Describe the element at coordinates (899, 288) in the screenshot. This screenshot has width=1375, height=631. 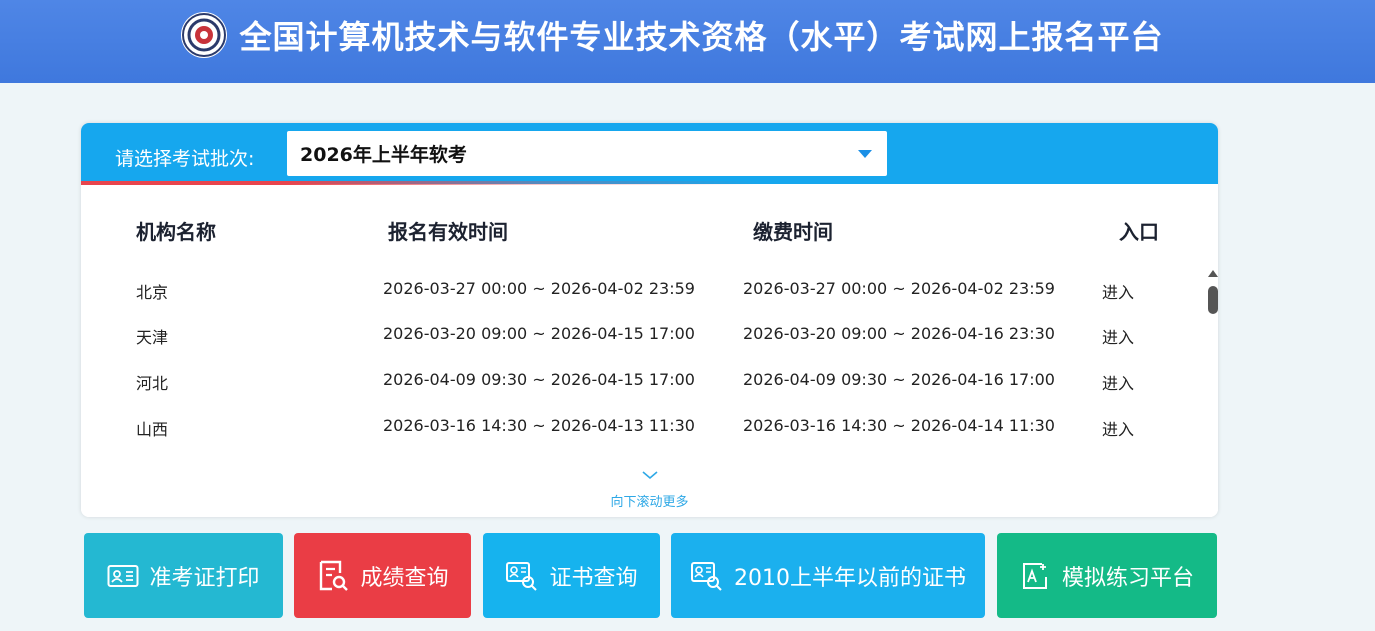
I see `pay-time: 2026-03-27 00:00 ~ 2026-04-02 23:59` at that location.